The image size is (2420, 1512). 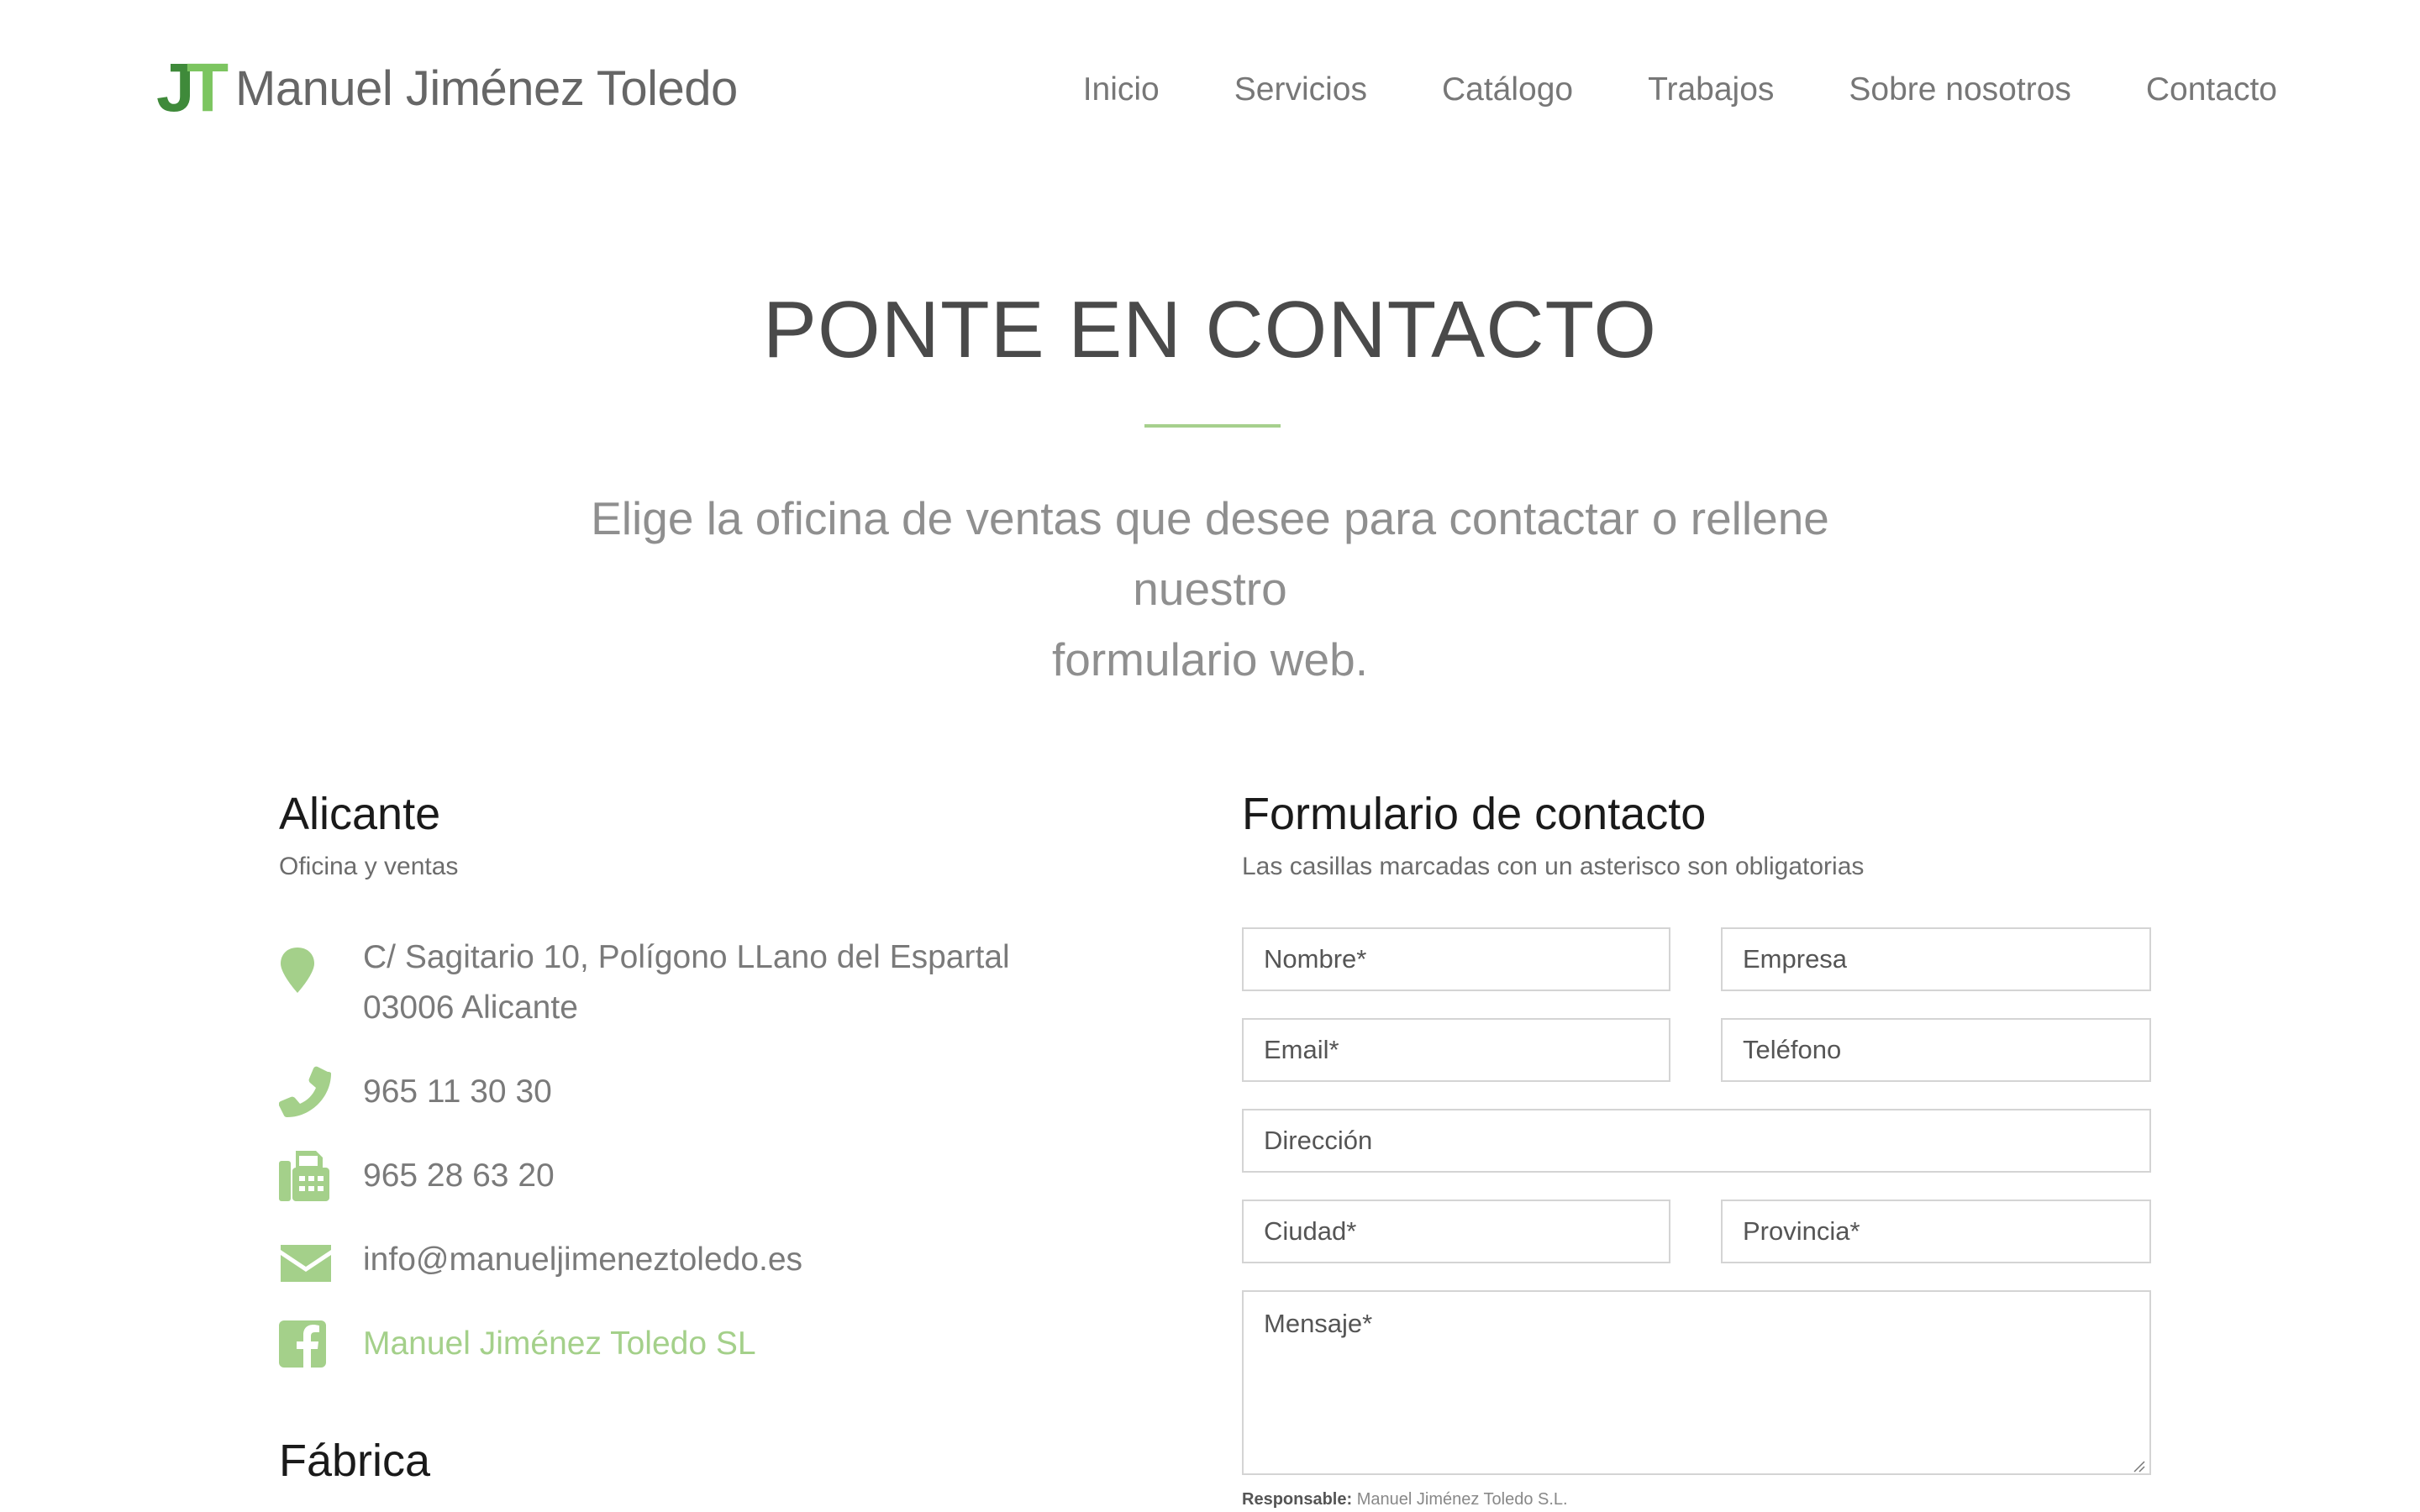 What do you see at coordinates (306, 1263) in the screenshot?
I see `envelope-icon` at bounding box center [306, 1263].